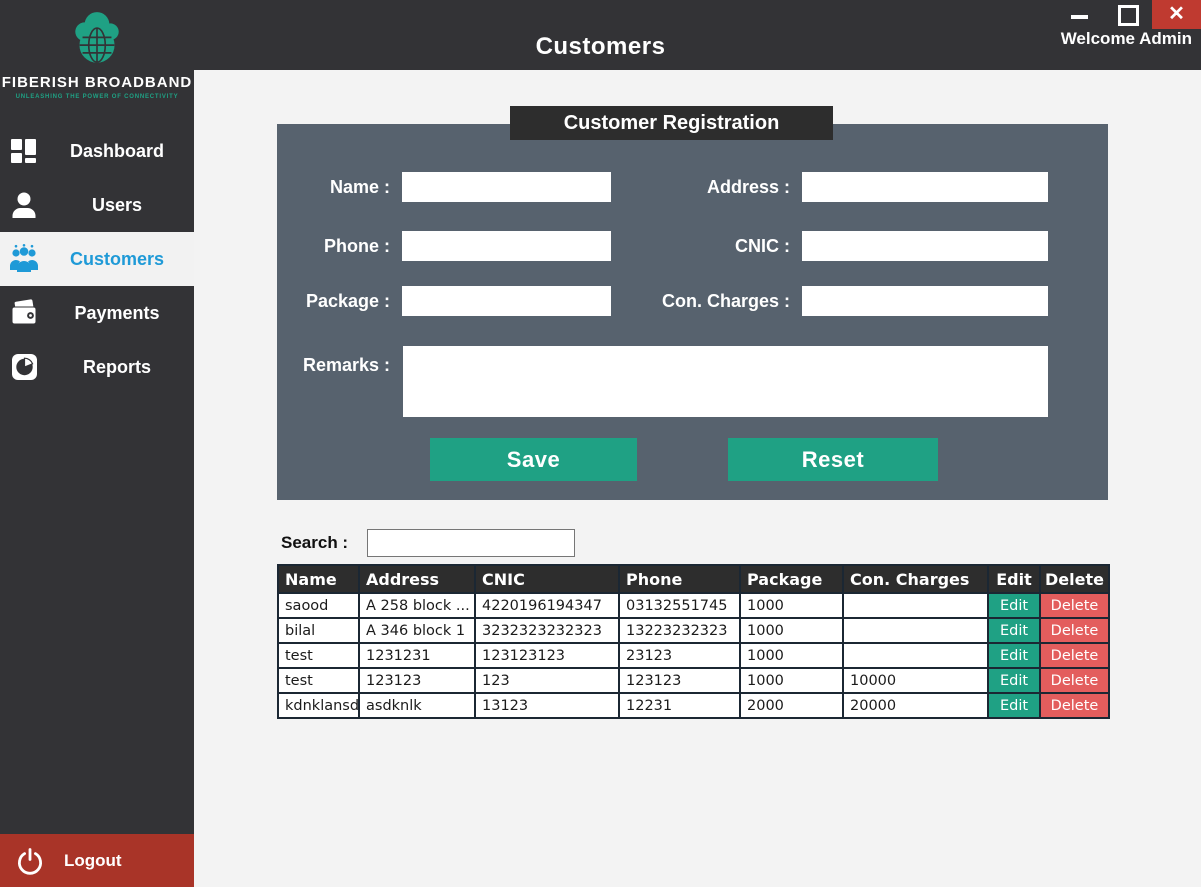  I want to click on cell-con-charges: 10000, so click(915, 680).